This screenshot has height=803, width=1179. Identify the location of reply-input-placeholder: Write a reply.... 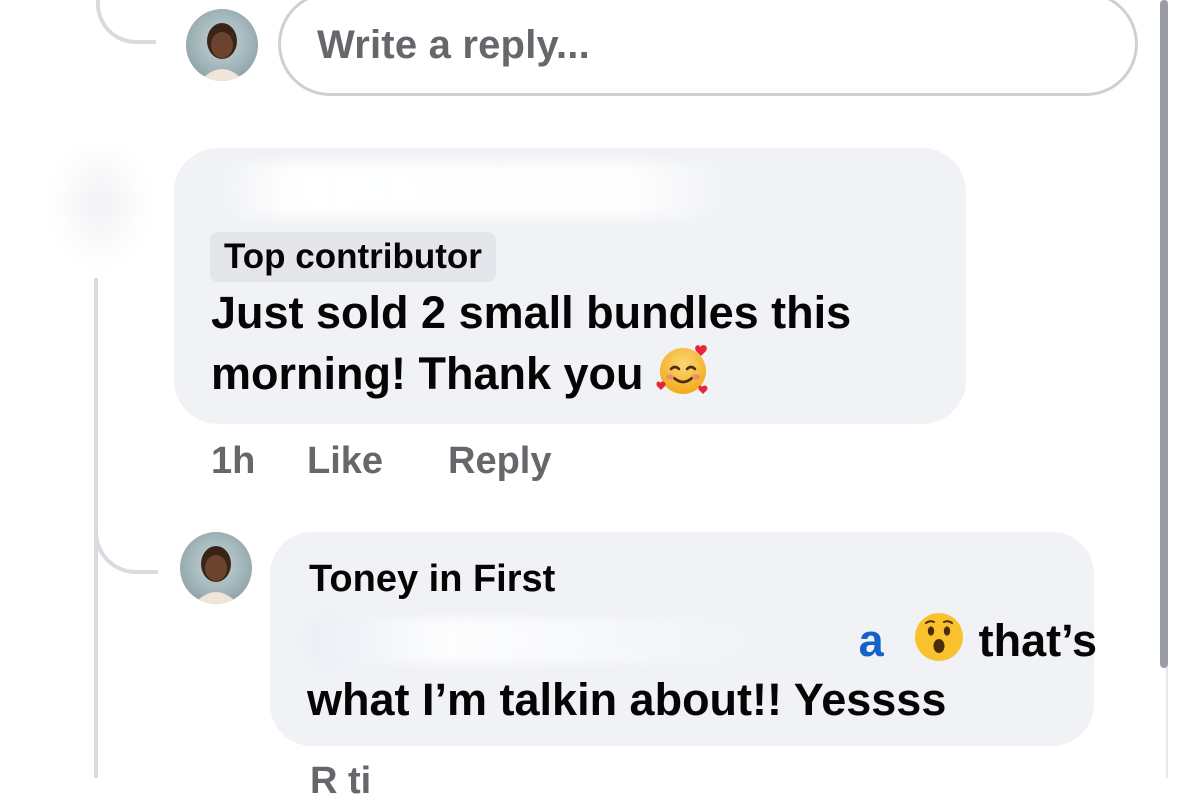
(453, 45).